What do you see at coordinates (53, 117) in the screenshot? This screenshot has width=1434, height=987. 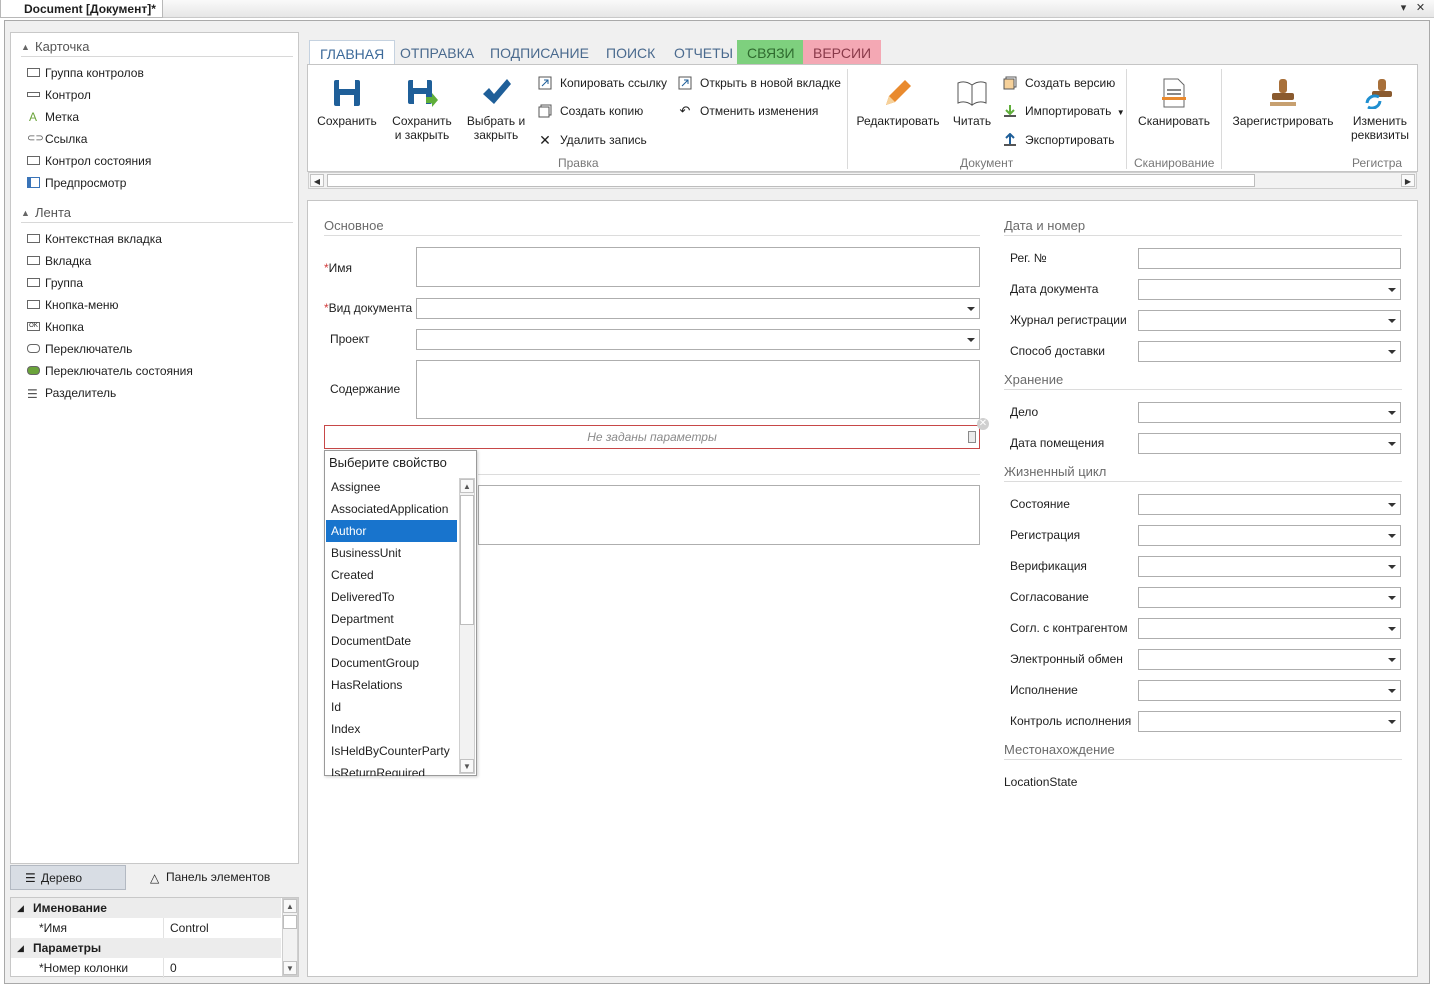 I see `toolbox-item-label: A Метка` at bounding box center [53, 117].